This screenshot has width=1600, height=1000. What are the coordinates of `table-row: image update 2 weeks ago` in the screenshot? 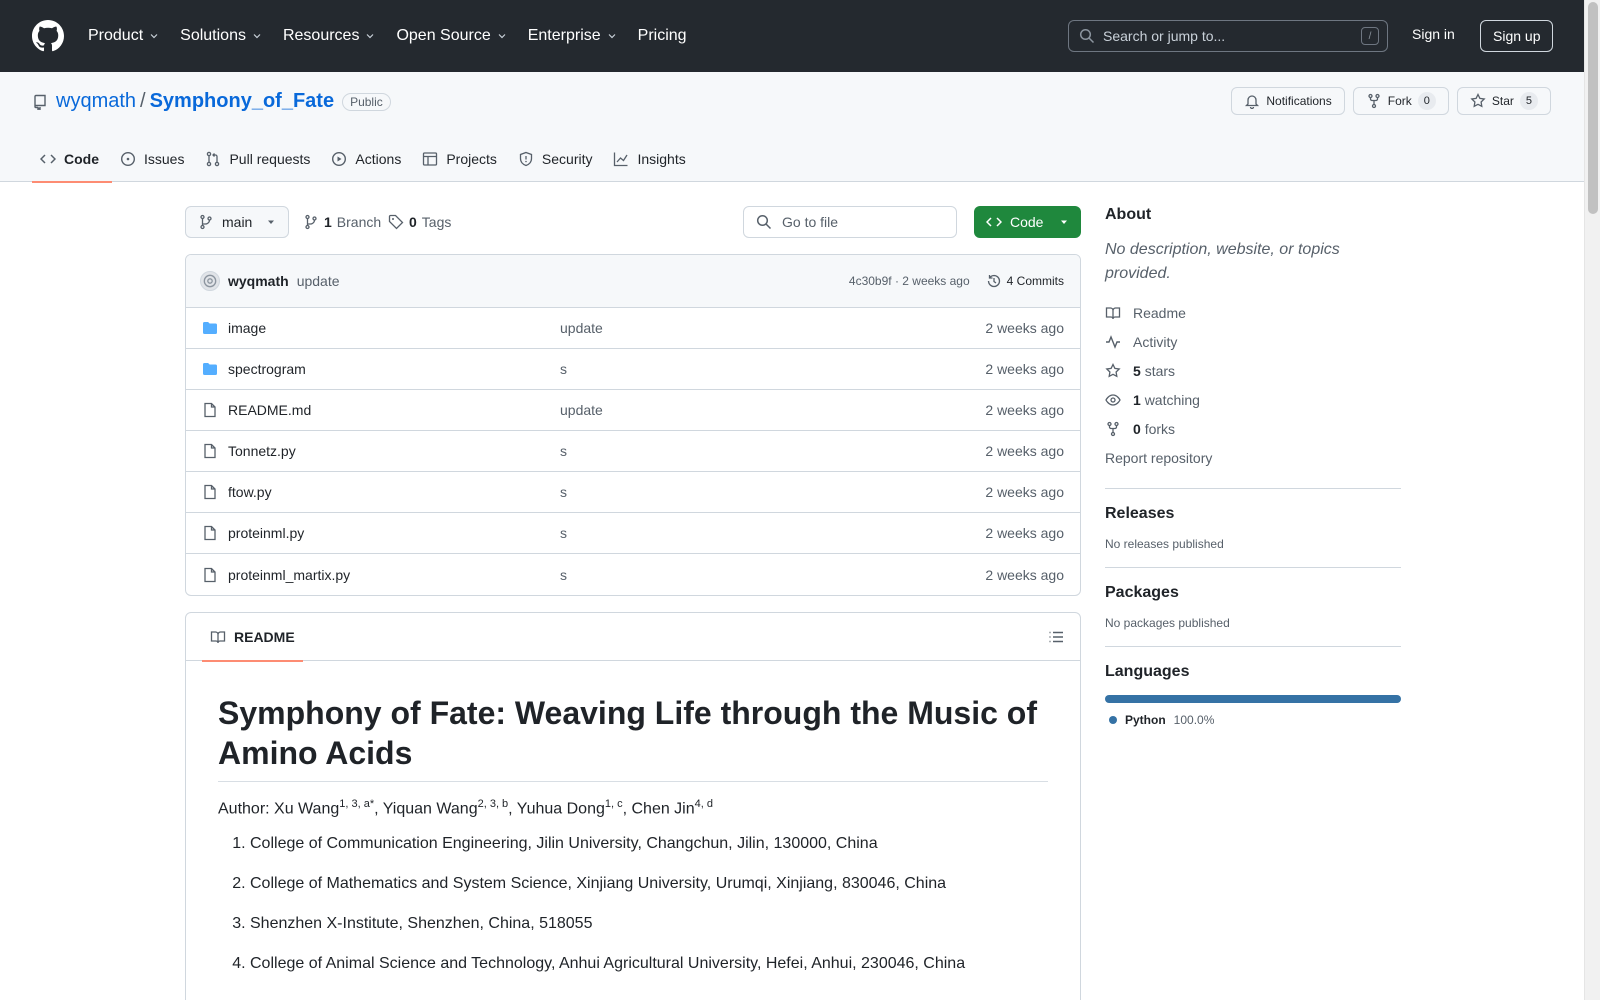 It's located at (633, 328).